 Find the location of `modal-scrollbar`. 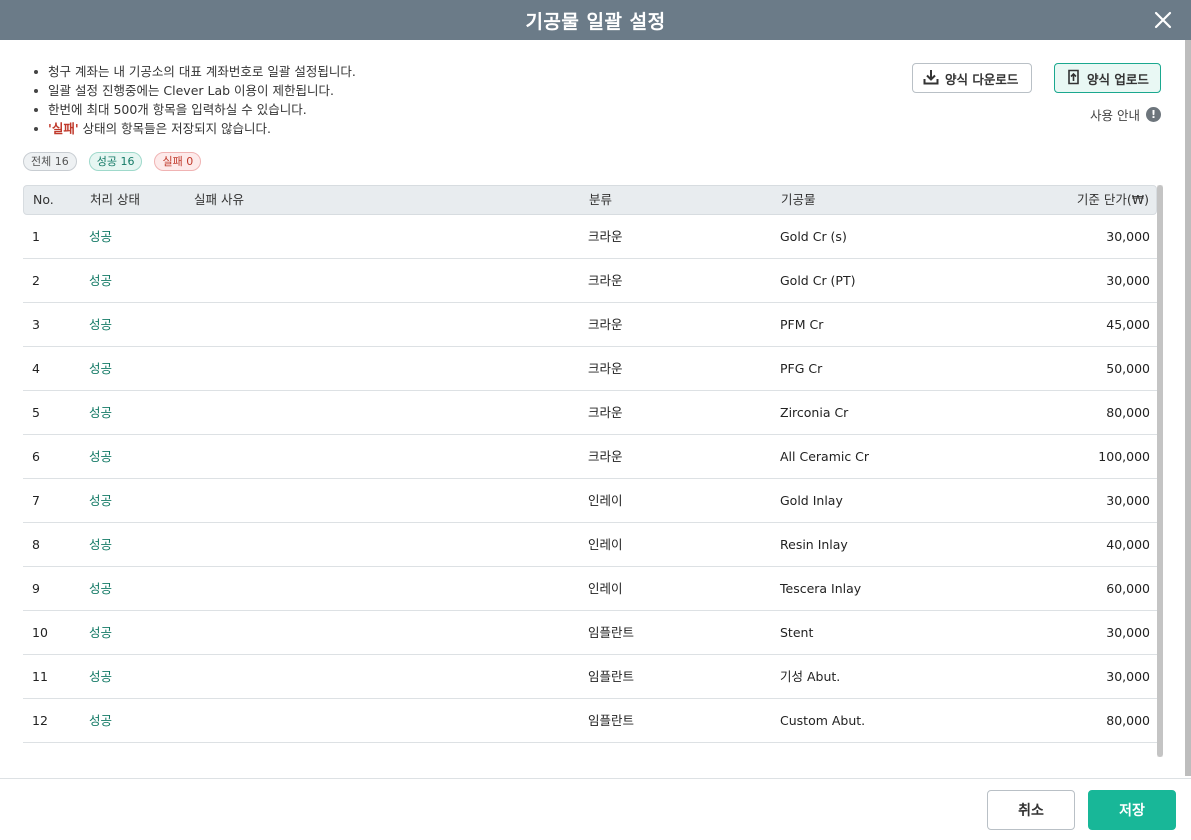

modal-scrollbar is located at coordinates (1188, 408).